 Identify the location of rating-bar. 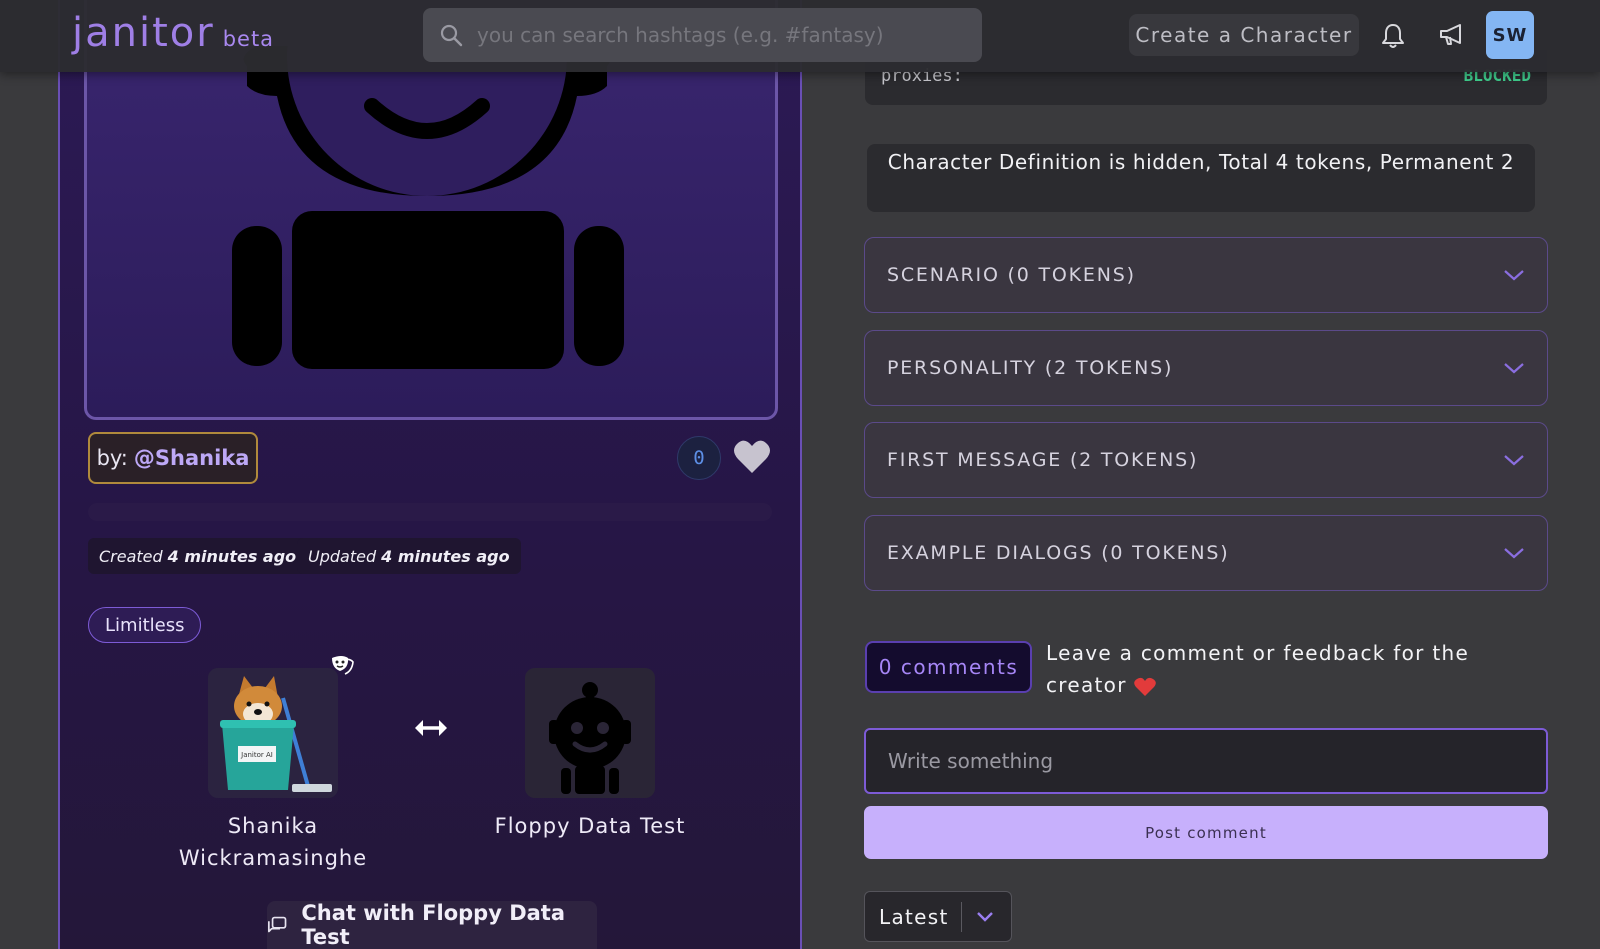
(430, 512).